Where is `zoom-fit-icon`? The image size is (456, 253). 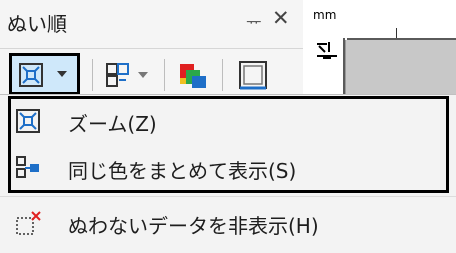 zoom-fit-icon is located at coordinates (31, 75).